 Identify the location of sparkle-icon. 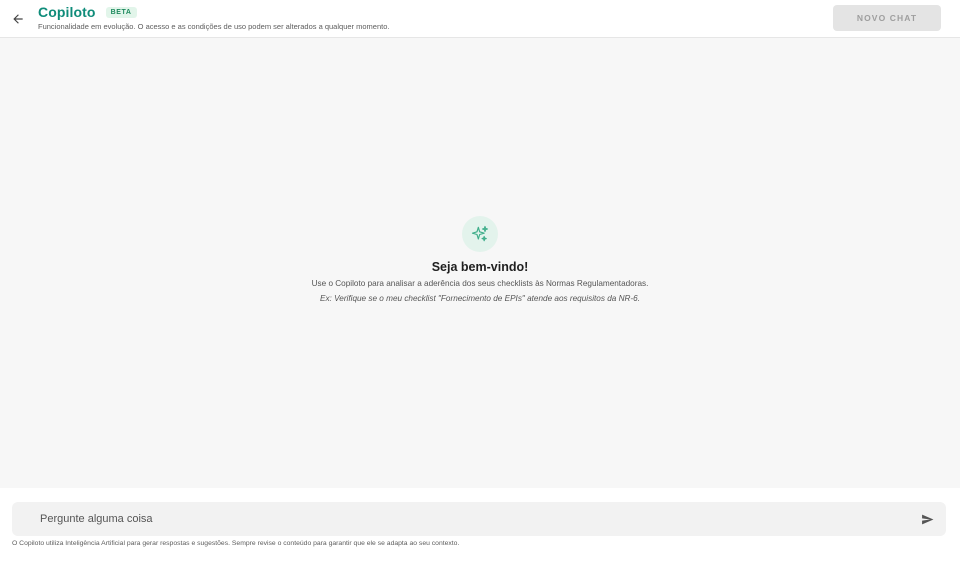
(480, 233).